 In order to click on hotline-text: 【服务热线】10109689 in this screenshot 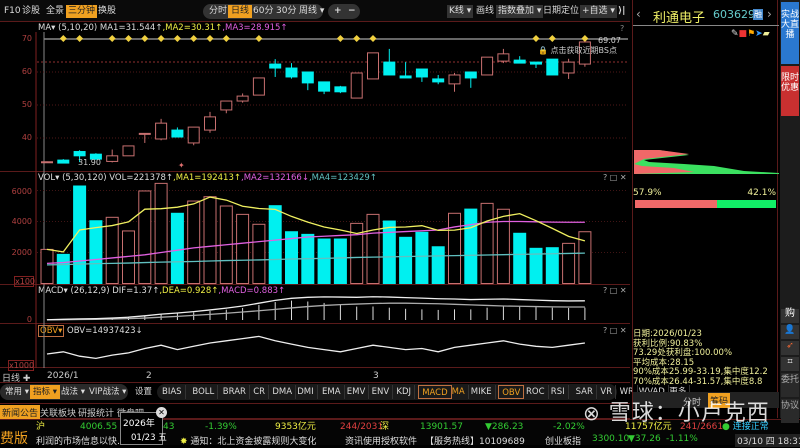, I will do `click(475, 442)`.